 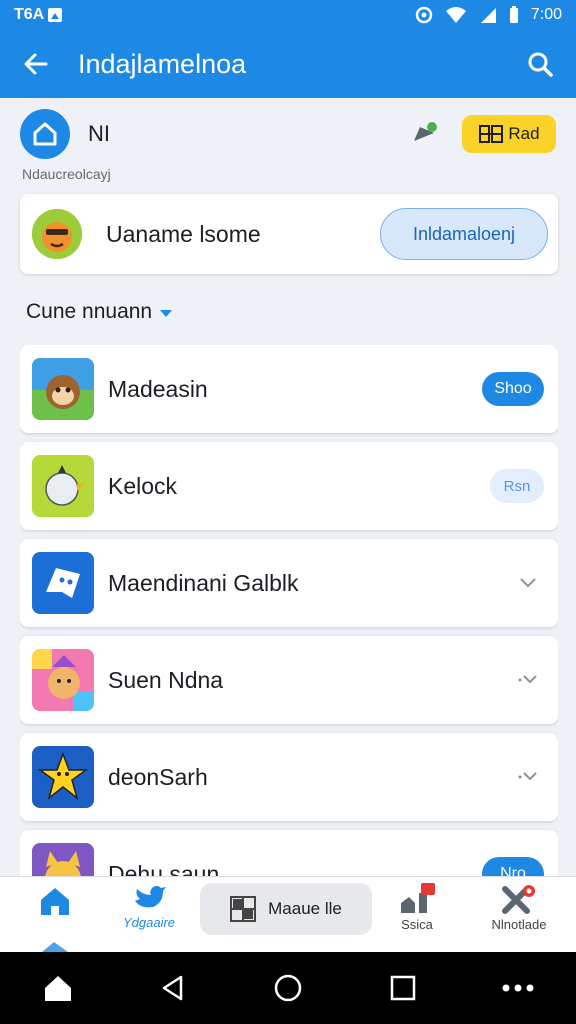 I want to click on list-item-label: Kelock, so click(x=143, y=485).